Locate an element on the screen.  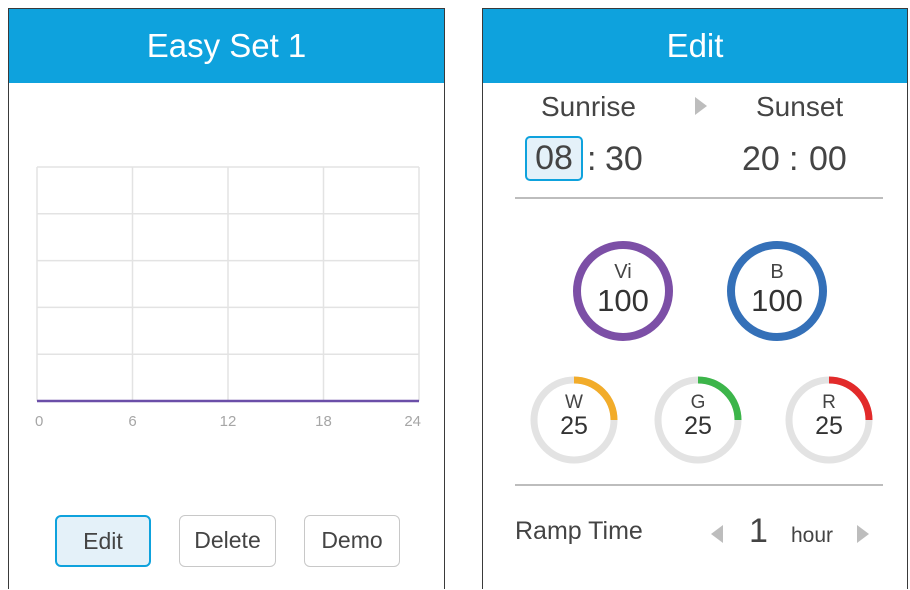
edit-title: Edit is located at coordinates (695, 46).